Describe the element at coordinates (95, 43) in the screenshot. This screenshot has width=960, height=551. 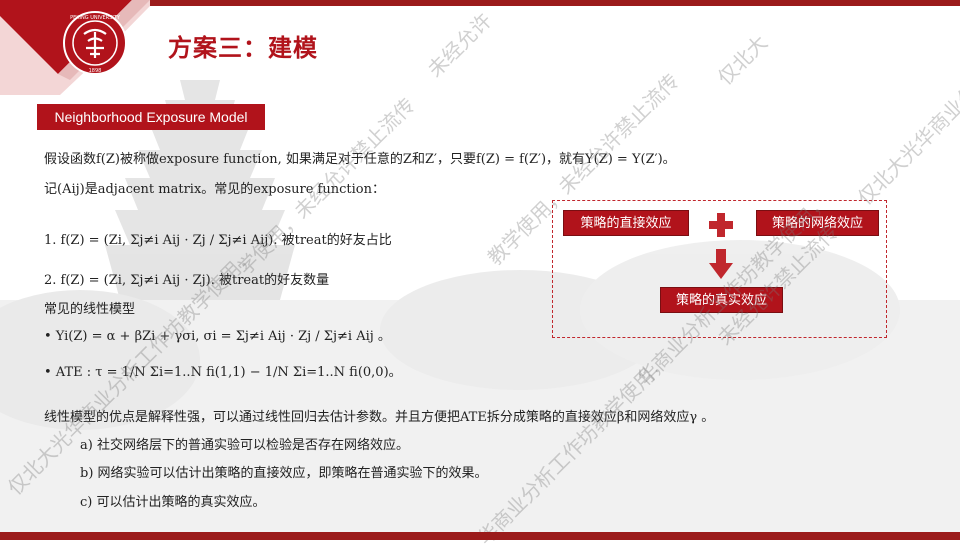
I see `university-logo: PEKING UNIVERSITY 1898` at that location.